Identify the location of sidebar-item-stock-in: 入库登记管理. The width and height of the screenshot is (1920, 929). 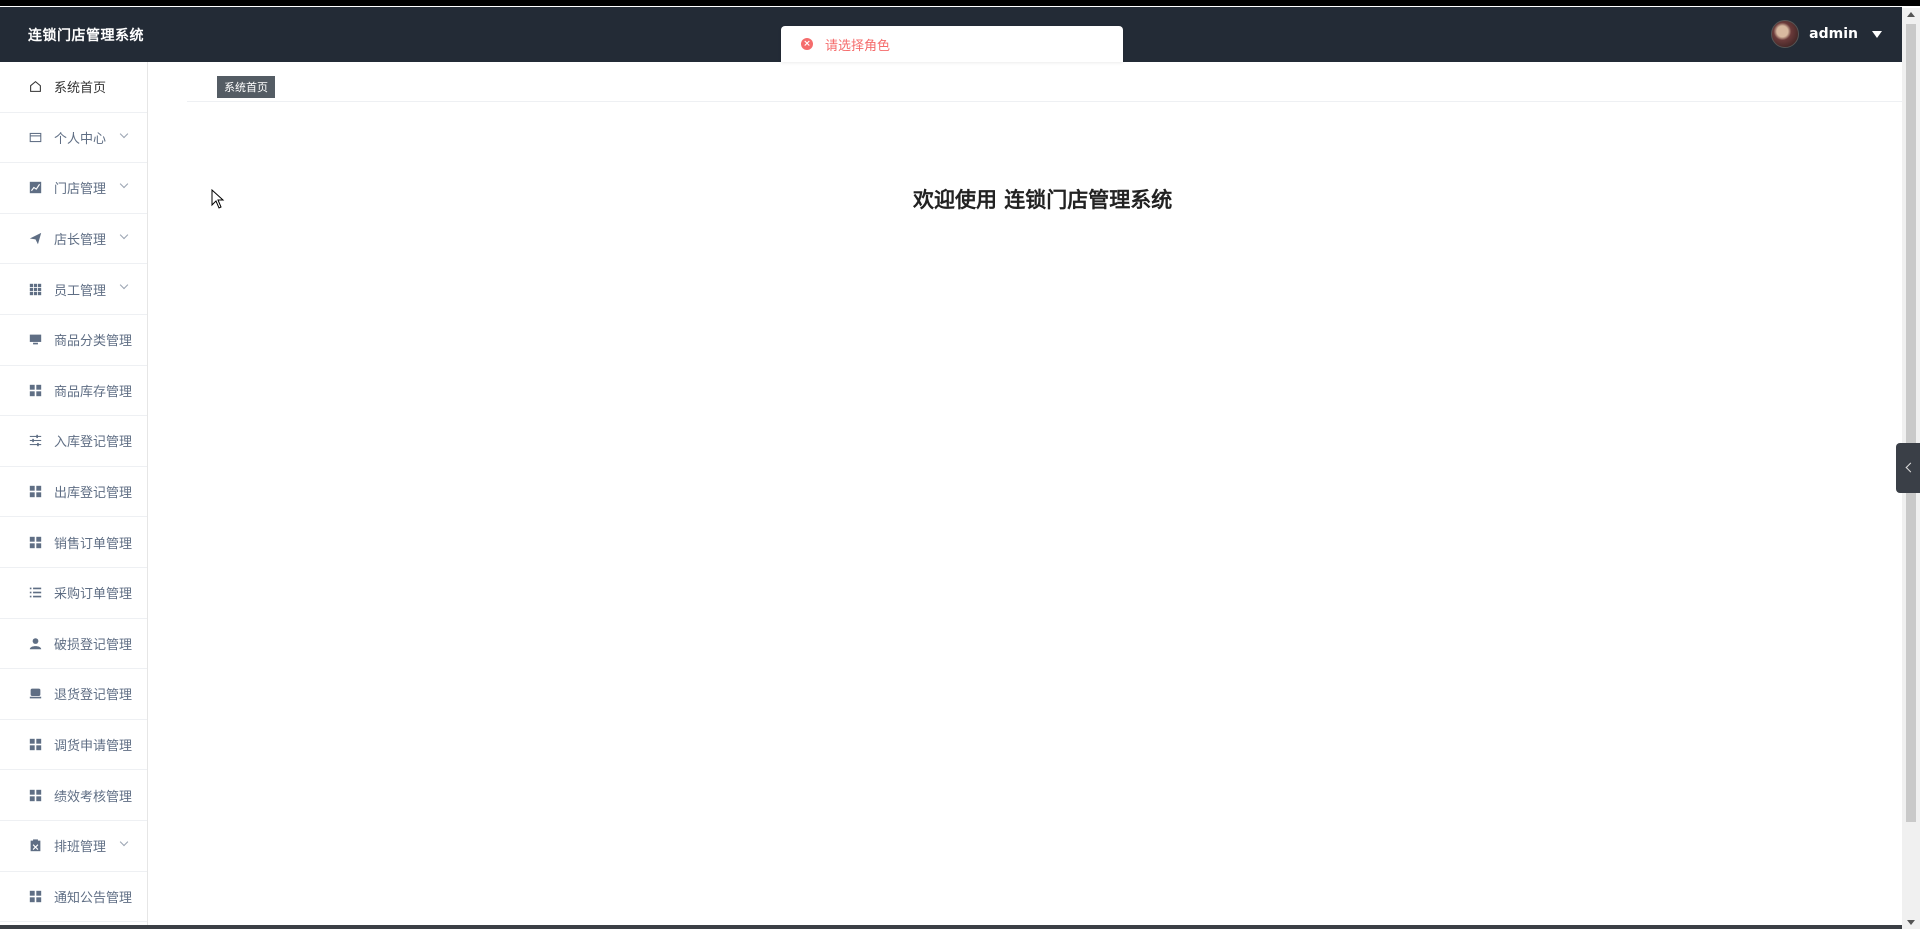
(73, 441).